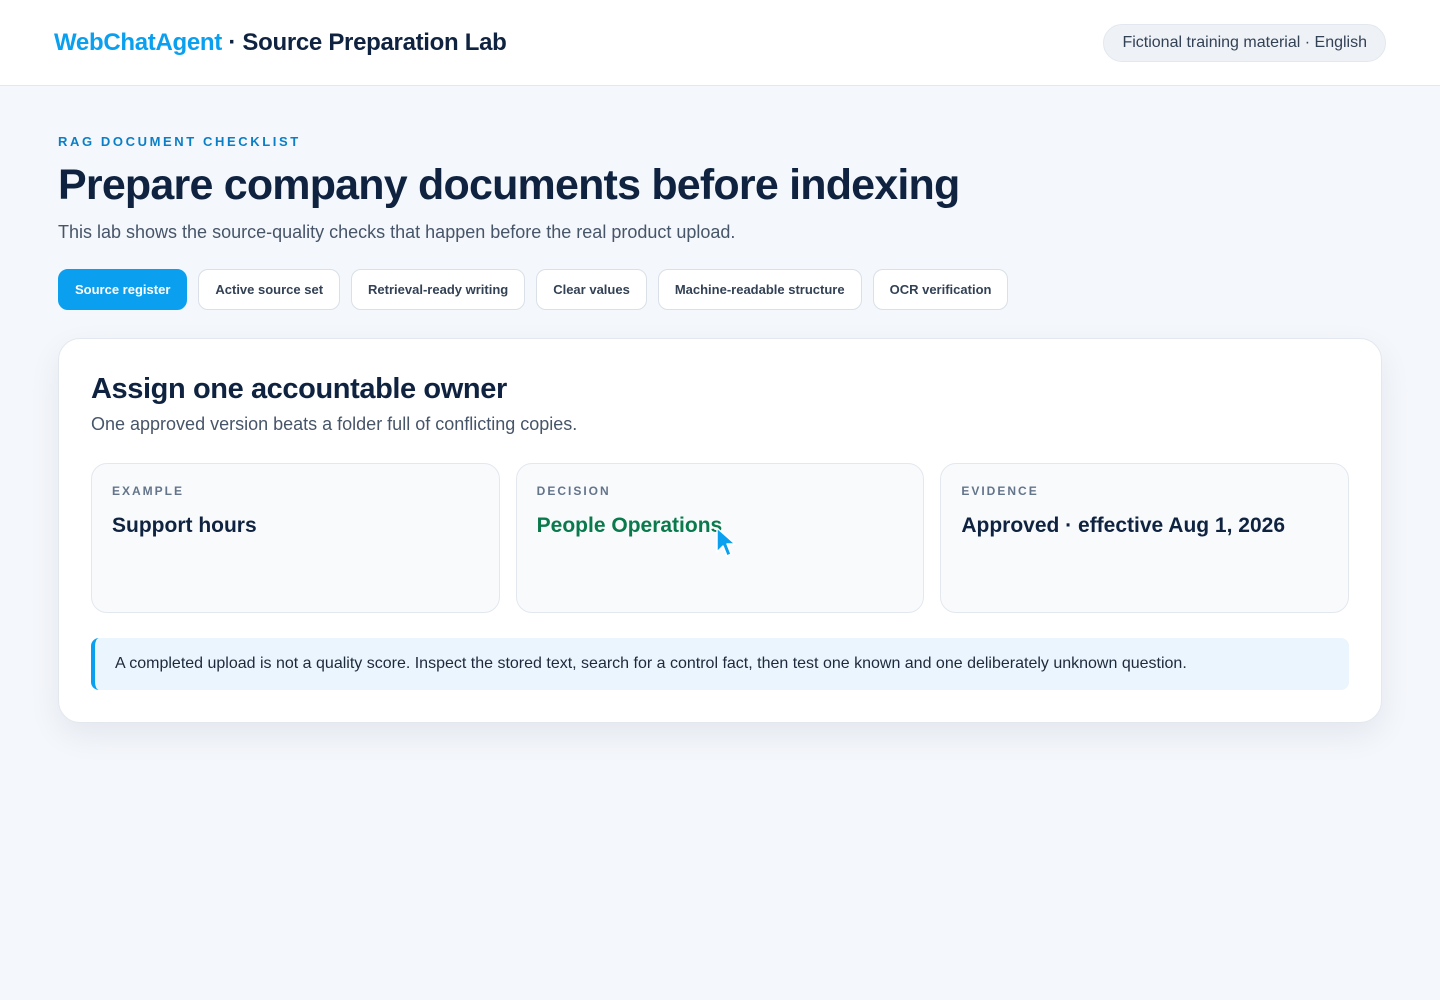  Describe the element at coordinates (269, 290) in the screenshot. I see `tab-active-source-set: Active source set` at that location.